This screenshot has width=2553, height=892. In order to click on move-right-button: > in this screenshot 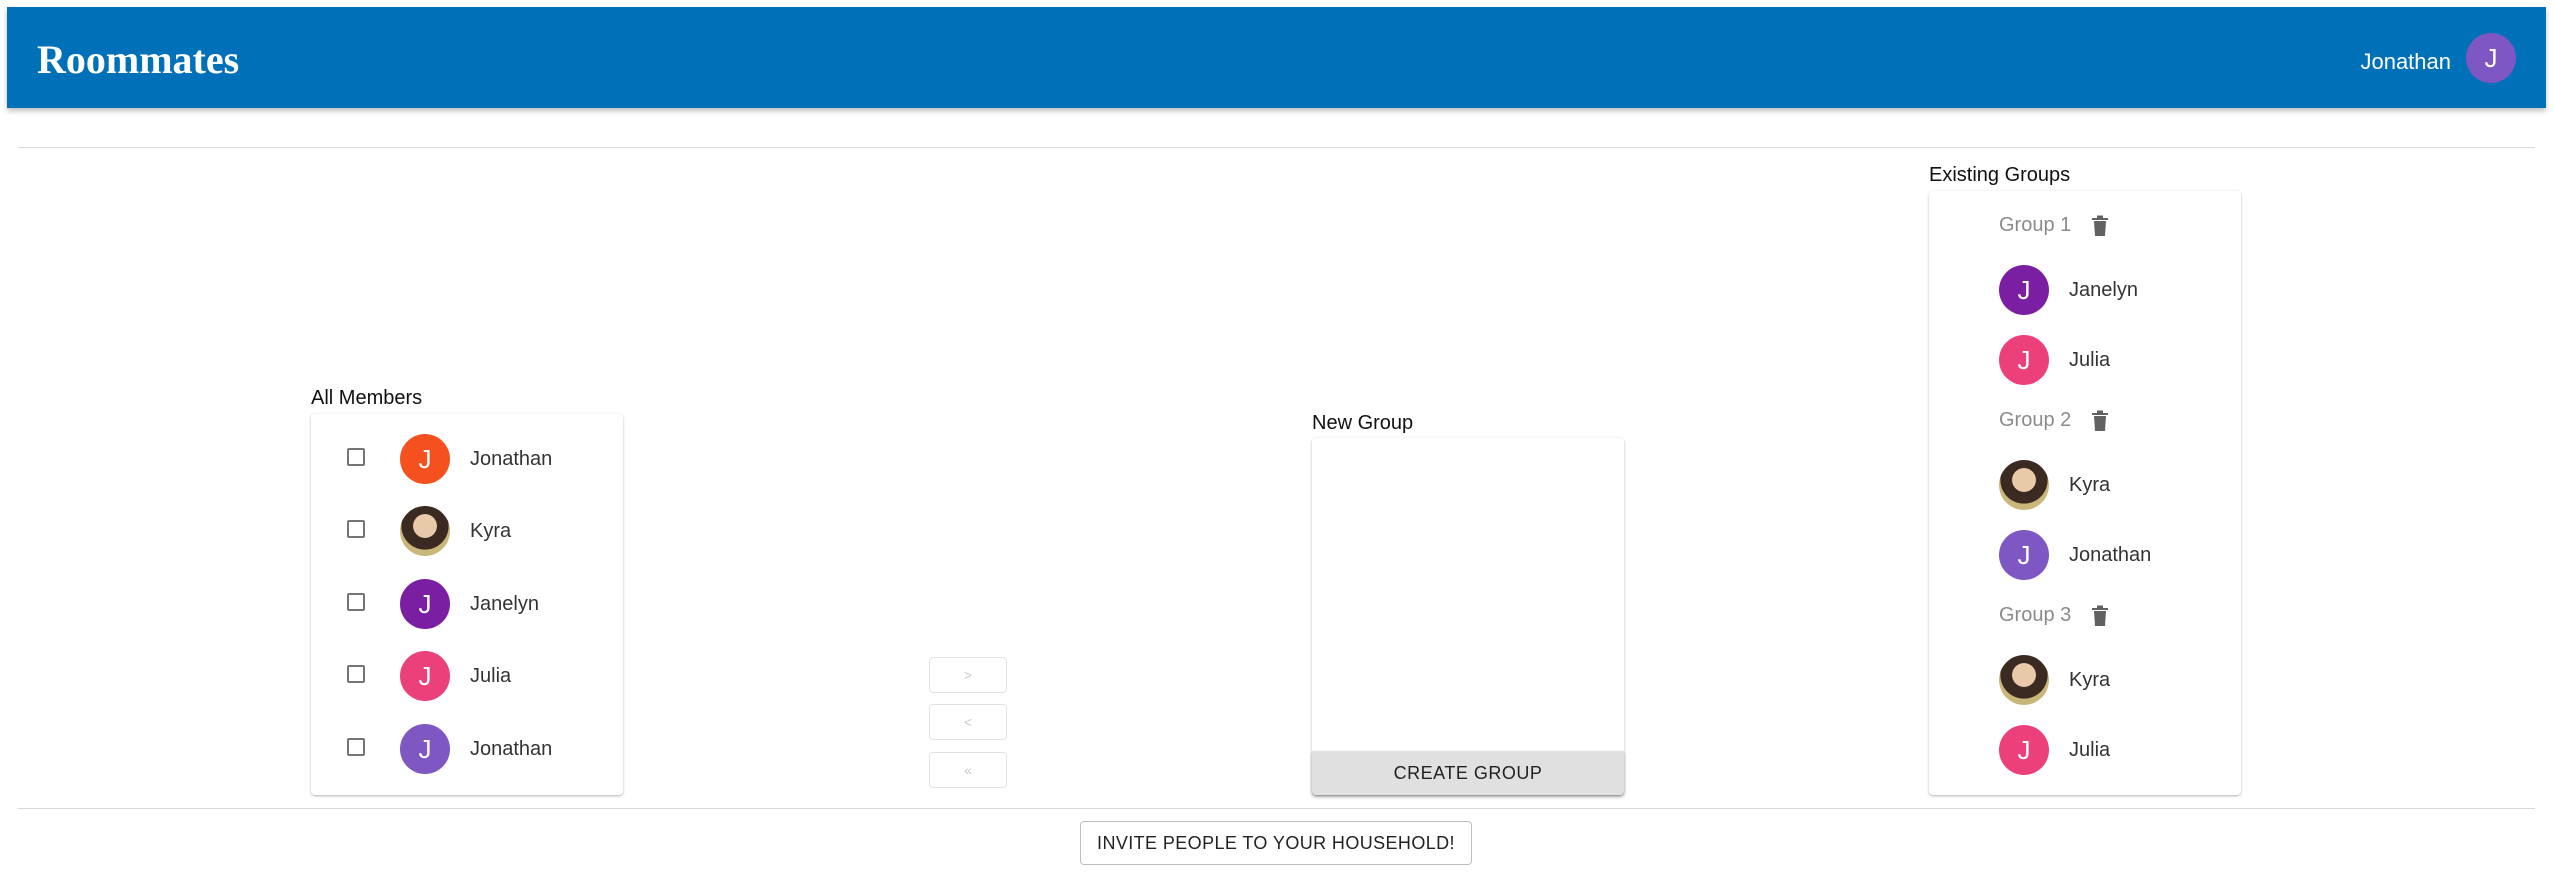, I will do `click(968, 675)`.